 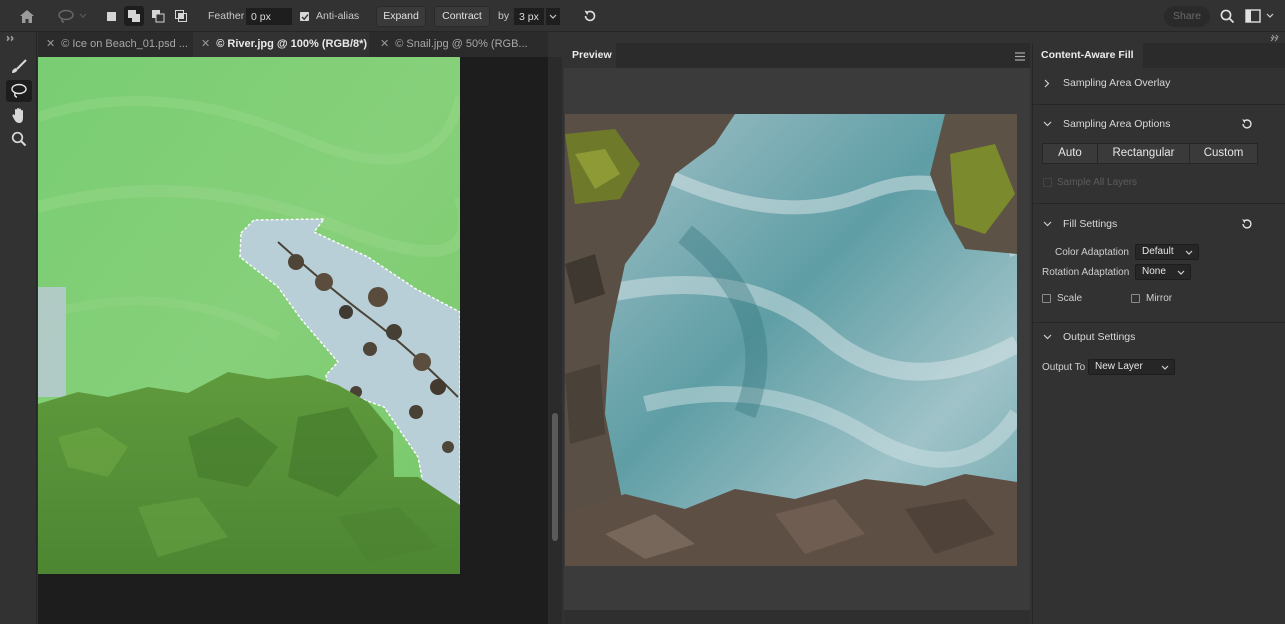 I want to click on brush-tool-icon, so click(x=19, y=67).